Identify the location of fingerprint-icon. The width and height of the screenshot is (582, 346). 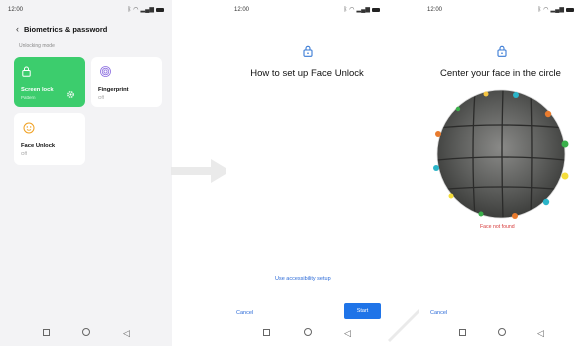
(105, 71).